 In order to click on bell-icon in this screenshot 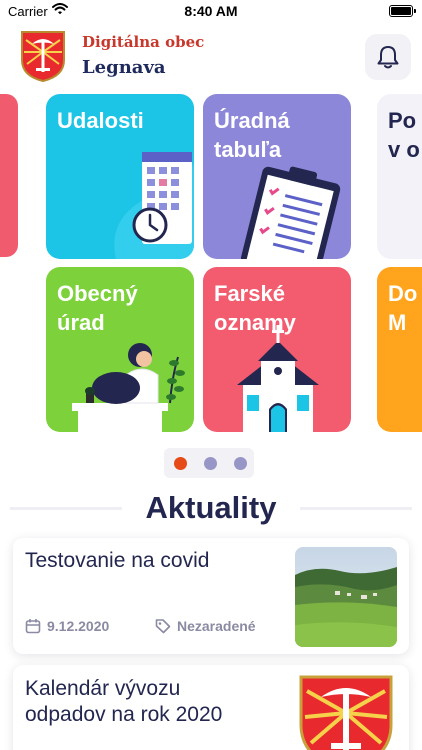, I will do `click(388, 57)`.